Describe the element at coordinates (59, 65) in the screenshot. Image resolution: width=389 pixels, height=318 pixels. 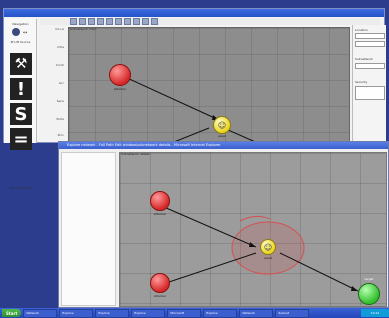
I see `row-label: Contr` at that location.